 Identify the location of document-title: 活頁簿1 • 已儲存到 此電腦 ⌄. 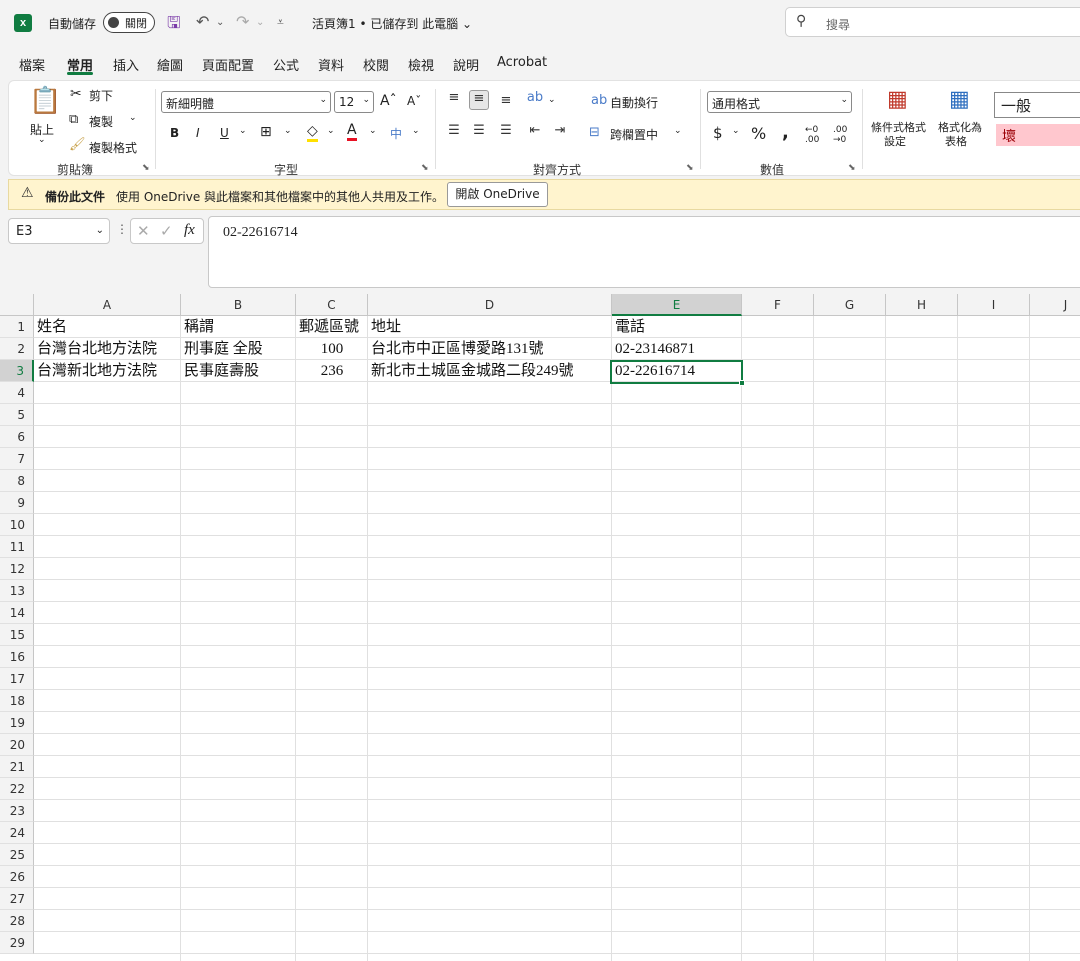
(392, 23).